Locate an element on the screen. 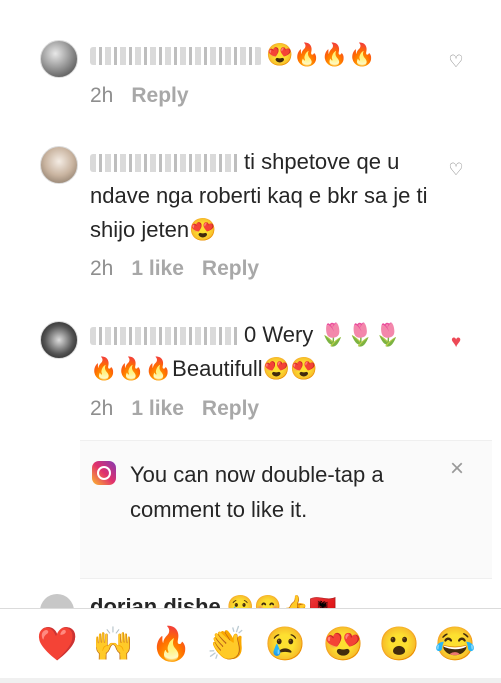 The width and height of the screenshot is (501, 683). close-icon: × is located at coordinates (457, 469).